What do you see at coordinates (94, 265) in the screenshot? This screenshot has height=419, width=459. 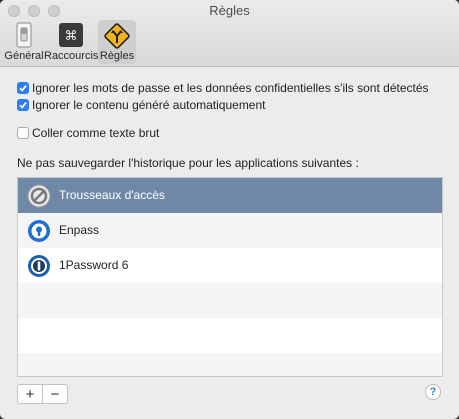 I see `app-name: 1Password 6` at bounding box center [94, 265].